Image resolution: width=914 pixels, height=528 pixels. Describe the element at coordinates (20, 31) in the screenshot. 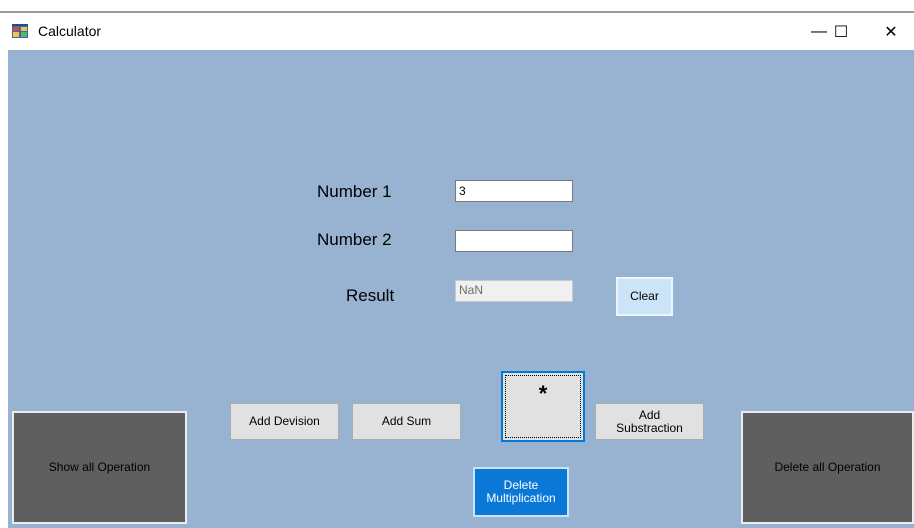

I see `app-icon` at that location.